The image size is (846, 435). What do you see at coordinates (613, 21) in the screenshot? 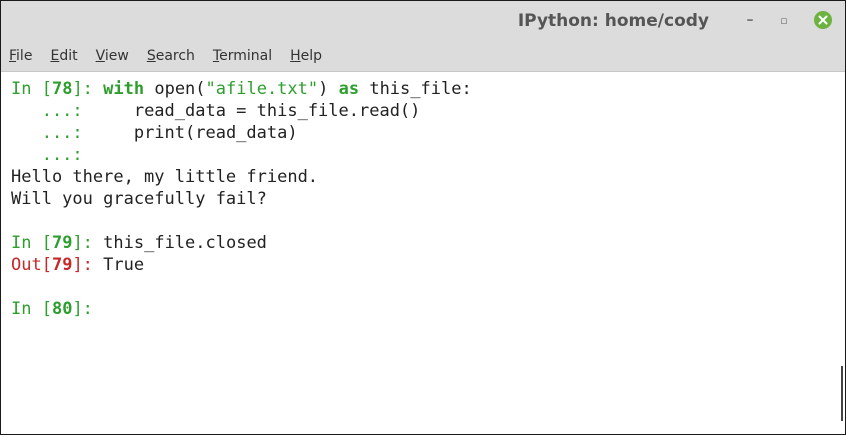
I see `window-title: IPython: home/cody` at bounding box center [613, 21].